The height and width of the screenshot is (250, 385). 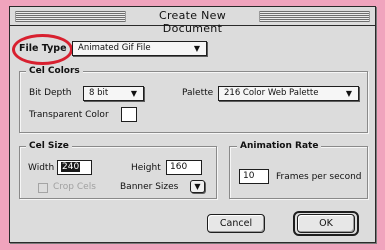 I want to click on cel-colors-title: Cel Colors, so click(x=54, y=71).